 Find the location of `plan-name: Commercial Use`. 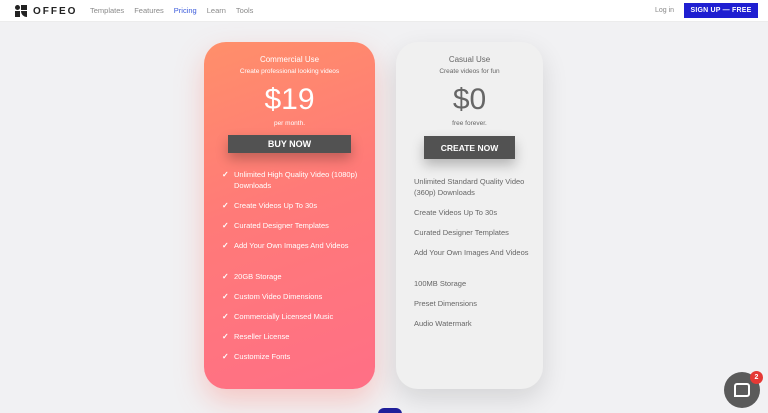

plan-name: Commercial Use is located at coordinates (289, 59).